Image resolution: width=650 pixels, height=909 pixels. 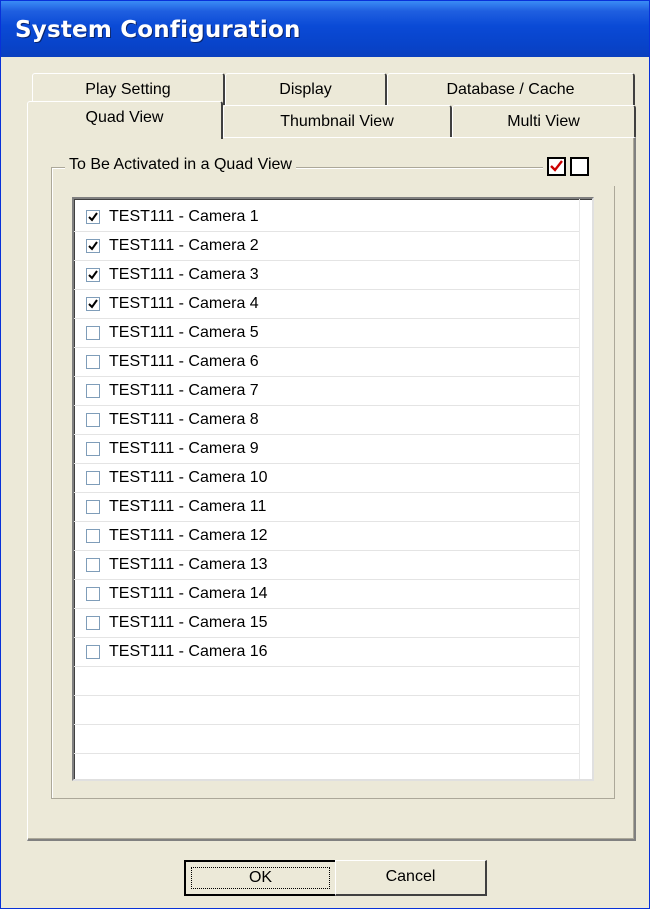 I want to click on list-item: TEST111 - Camera 2, so click(x=326, y=246).